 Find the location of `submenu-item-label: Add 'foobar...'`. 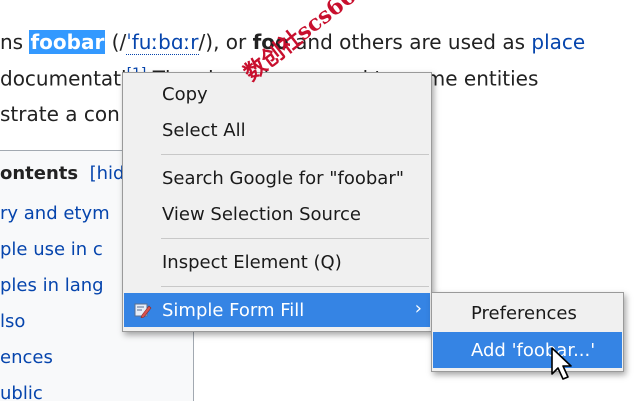

submenu-item-label: Add 'foobar...' is located at coordinates (533, 350).